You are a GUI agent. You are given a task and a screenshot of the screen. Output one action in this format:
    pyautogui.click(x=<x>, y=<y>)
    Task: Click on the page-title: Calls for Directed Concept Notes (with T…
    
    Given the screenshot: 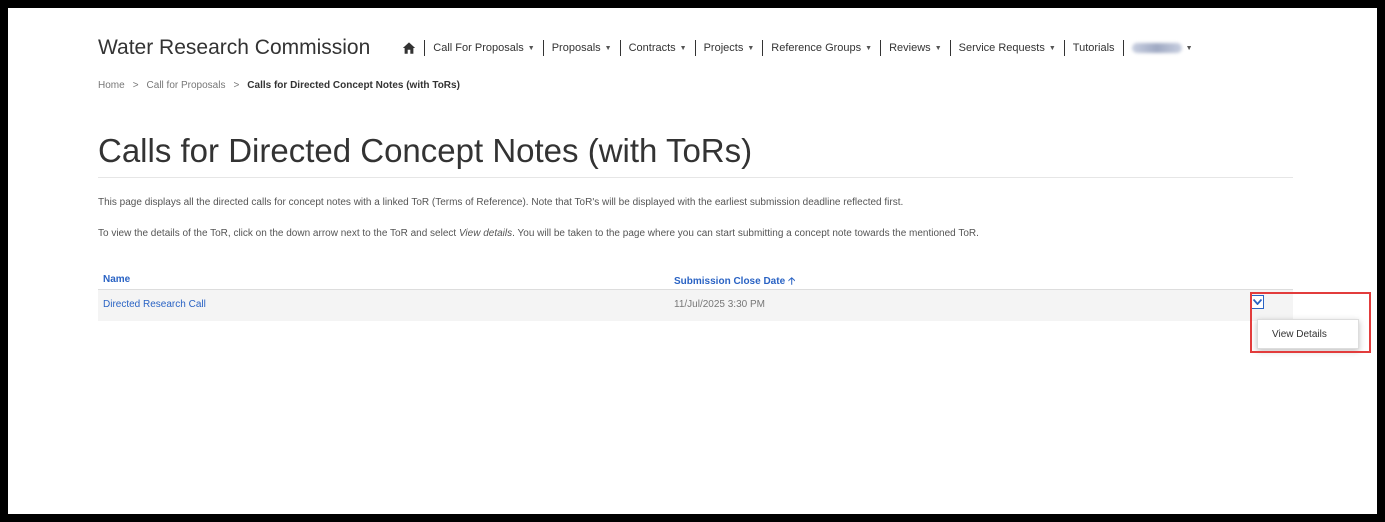 What is the action you would take?
    pyautogui.click(x=425, y=150)
    